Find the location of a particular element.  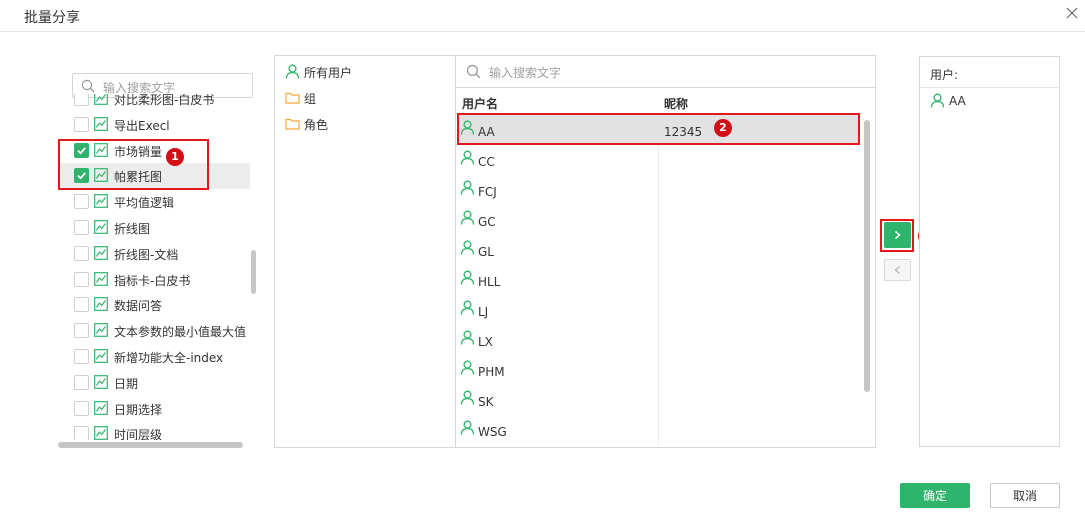

user-name: GL is located at coordinates (486, 252).